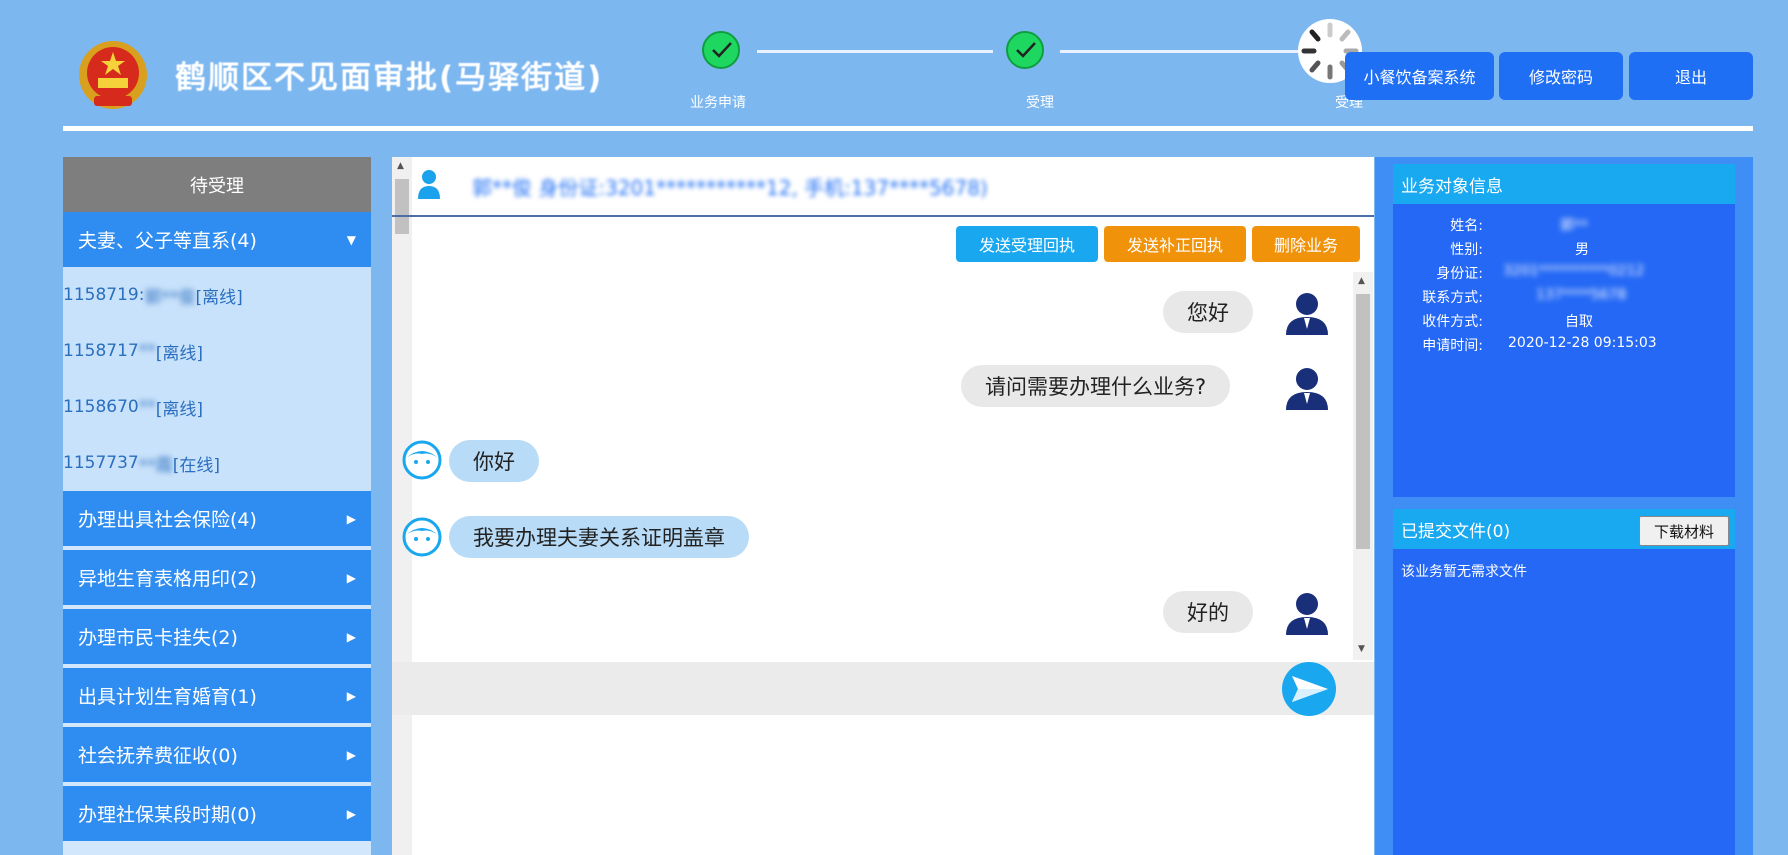  Describe the element at coordinates (217, 754) in the screenshot. I see `sidebar-group-social-fee: 社会抚养费征收(0) ▶` at that location.